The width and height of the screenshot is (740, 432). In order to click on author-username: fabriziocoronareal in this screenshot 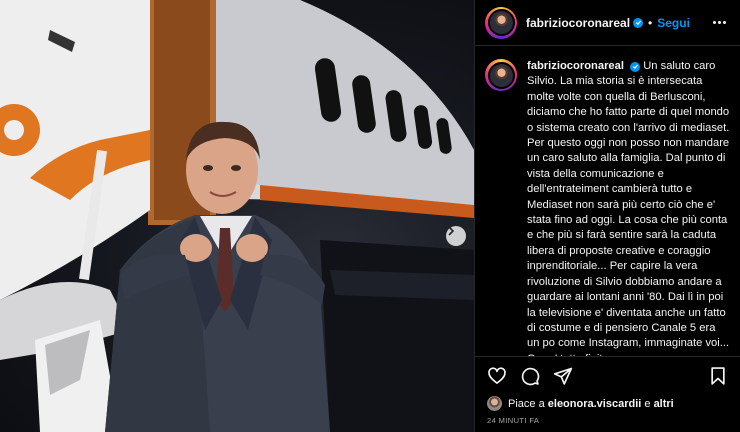, I will do `click(578, 23)`.